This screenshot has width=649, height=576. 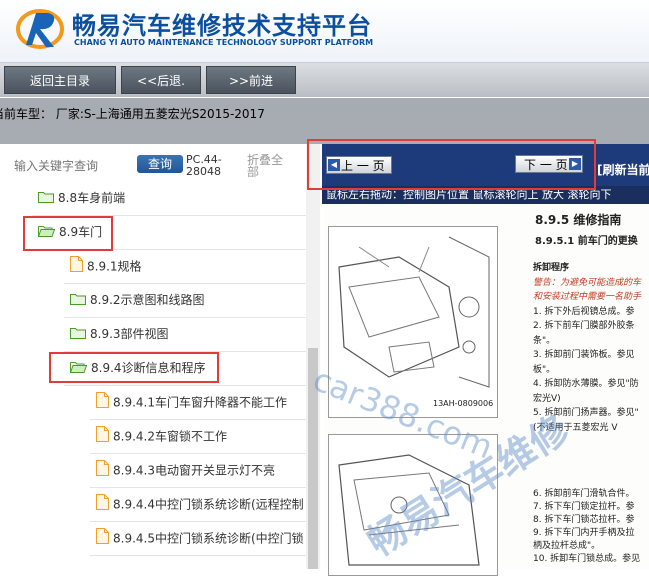 I want to click on prev-page-button: ◀ 上 一 页, so click(x=359, y=165).